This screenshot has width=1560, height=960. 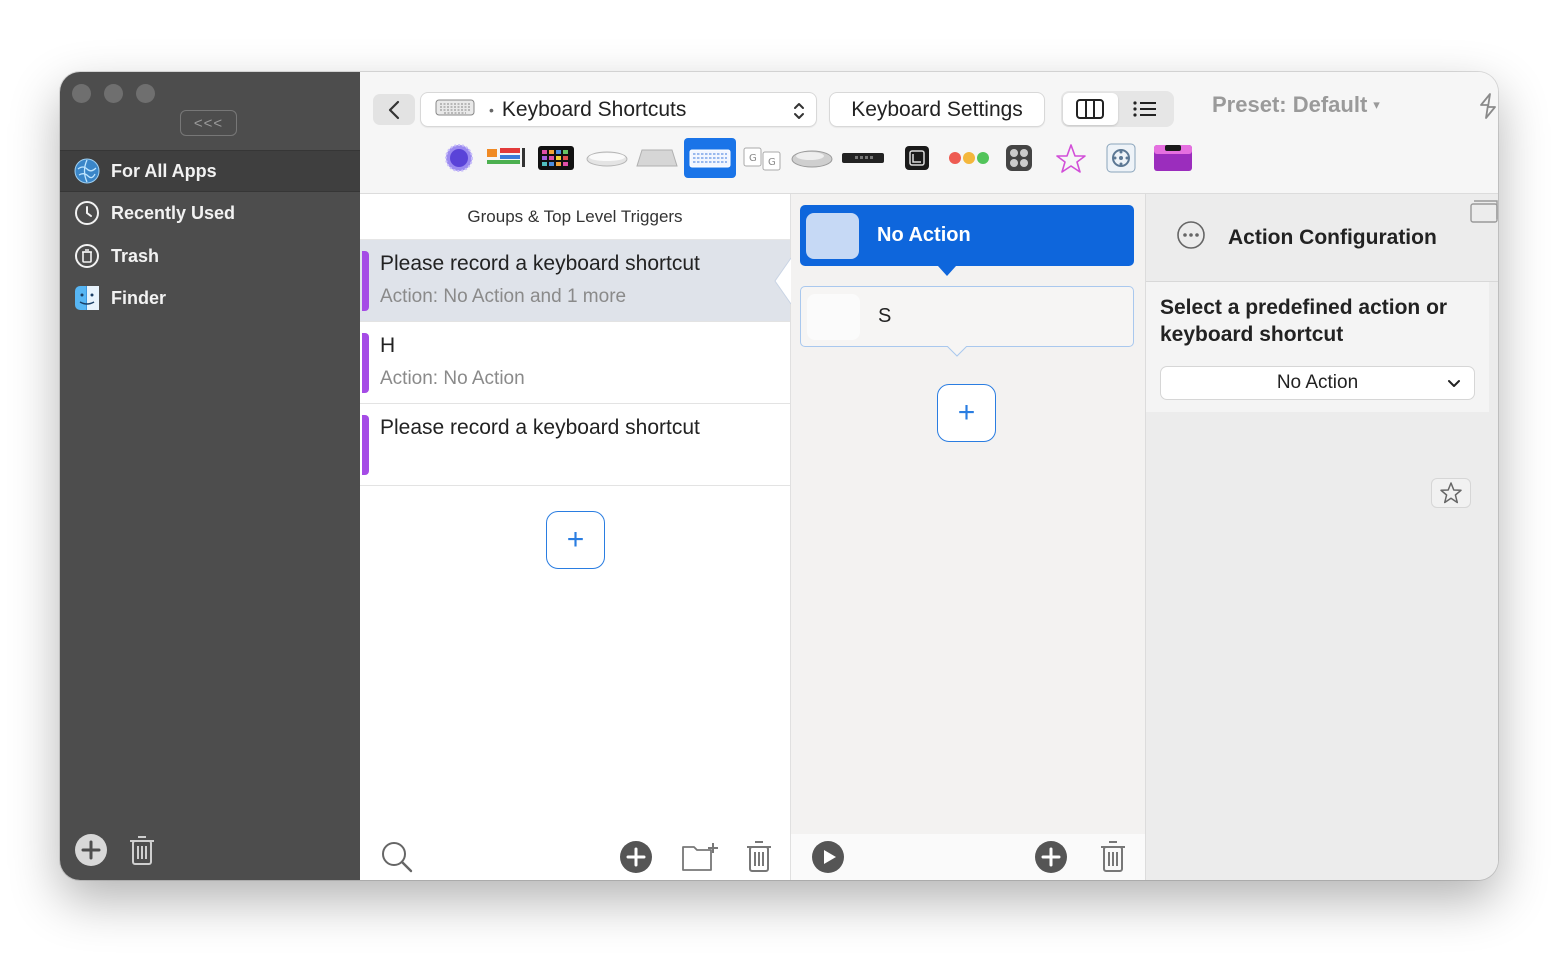 I want to click on other-icon, so click(x=969, y=158).